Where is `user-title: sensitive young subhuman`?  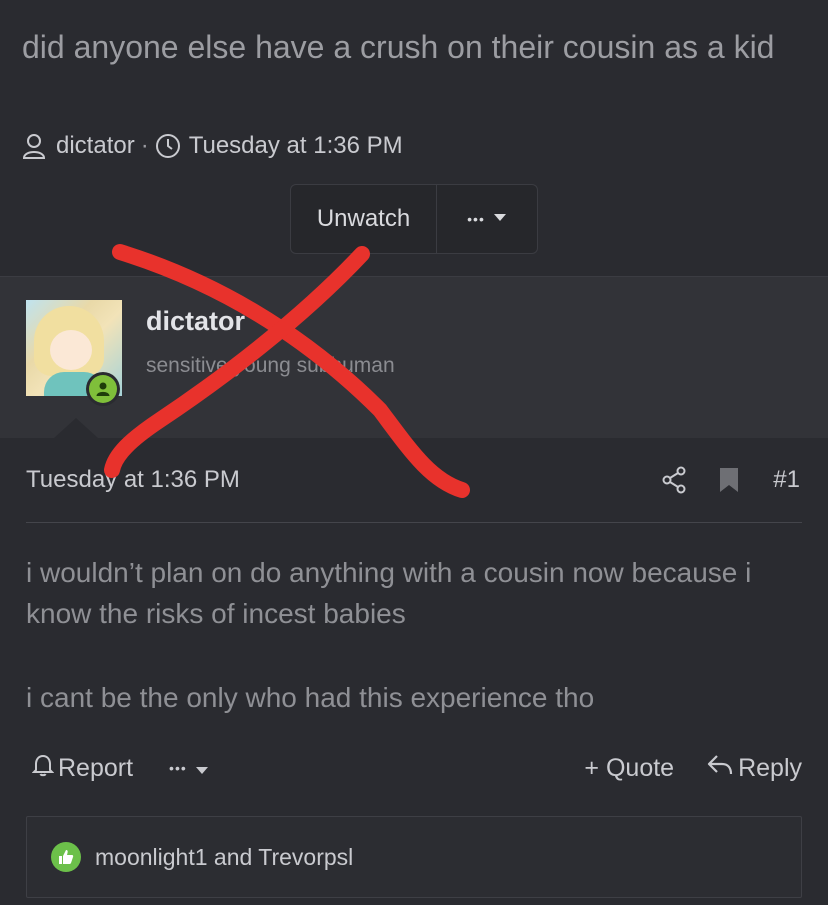 user-title: sensitive young subhuman is located at coordinates (270, 365).